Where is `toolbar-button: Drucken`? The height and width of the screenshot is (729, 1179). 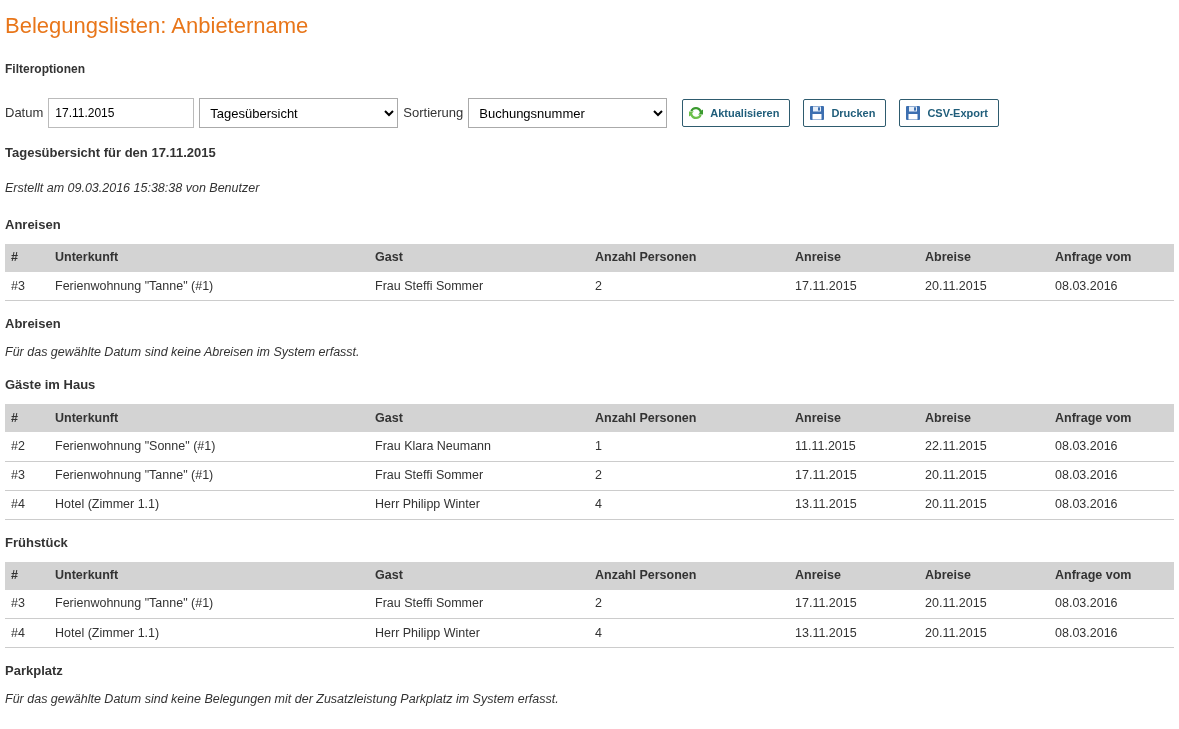 toolbar-button: Drucken is located at coordinates (845, 113).